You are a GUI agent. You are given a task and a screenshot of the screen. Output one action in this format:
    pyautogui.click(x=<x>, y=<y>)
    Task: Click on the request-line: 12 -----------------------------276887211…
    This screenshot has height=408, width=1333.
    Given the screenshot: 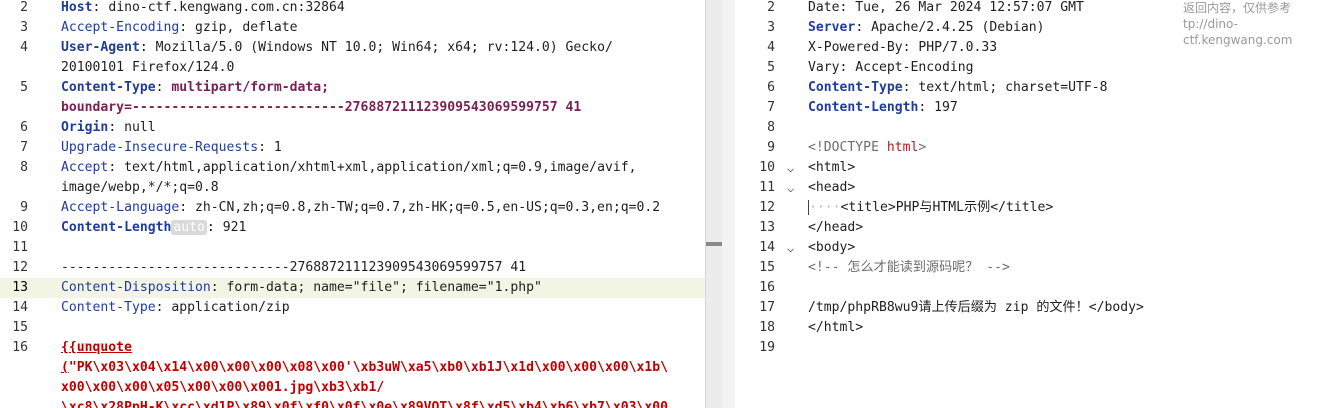 What is the action you would take?
    pyautogui.click(x=352, y=268)
    